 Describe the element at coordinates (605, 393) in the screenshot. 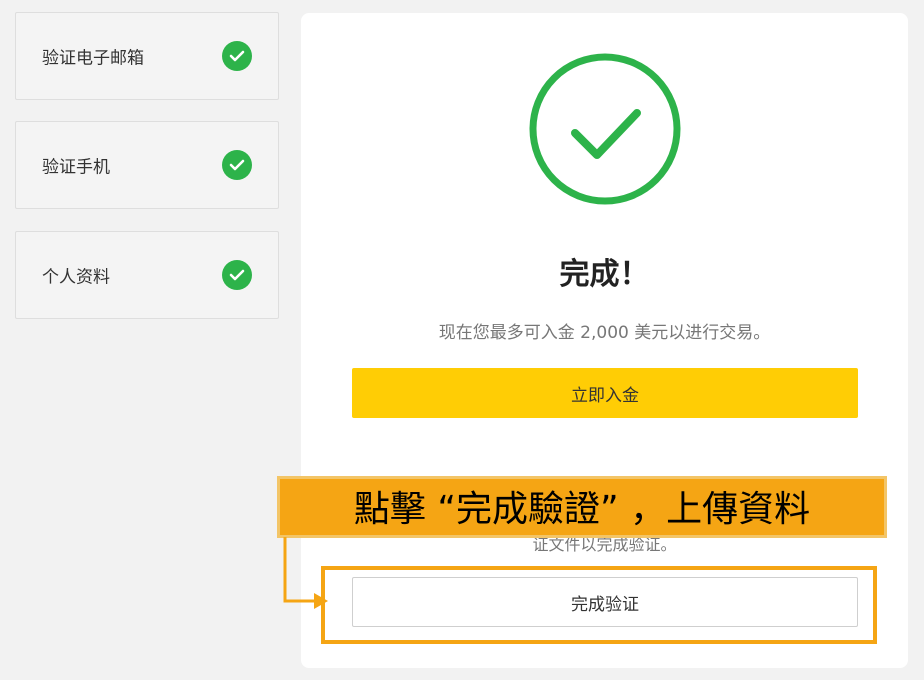

I see `deposit-now-button: 立即入金` at that location.